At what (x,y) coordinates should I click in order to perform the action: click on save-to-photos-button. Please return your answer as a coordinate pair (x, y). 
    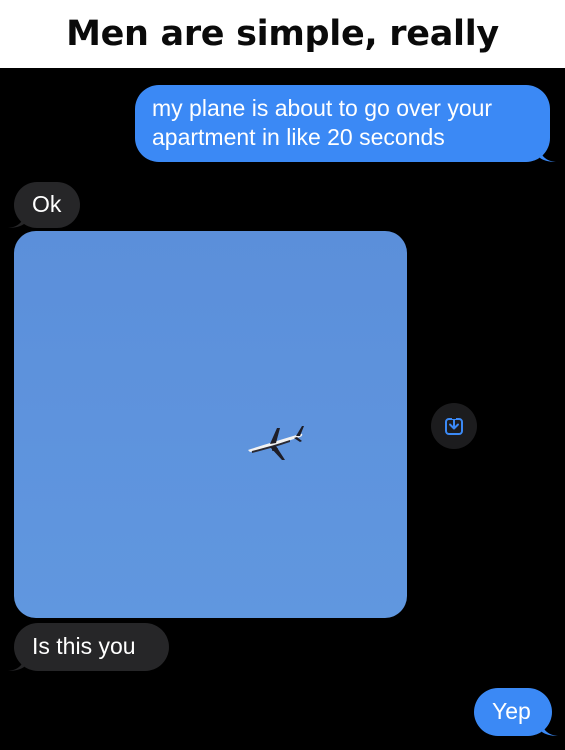
    Looking at the image, I should click on (454, 426).